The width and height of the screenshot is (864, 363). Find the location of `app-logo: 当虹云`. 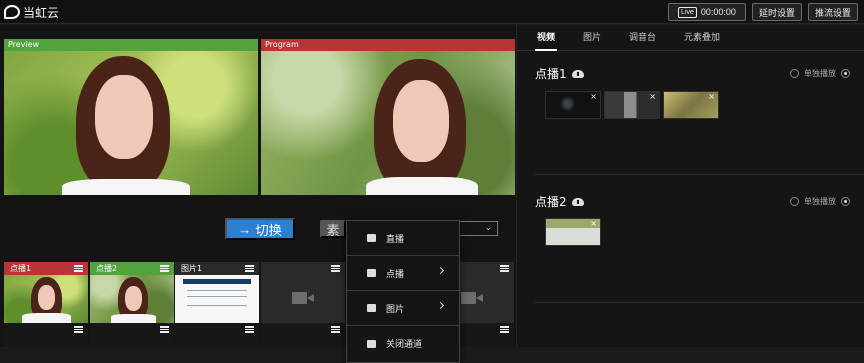

app-logo: 当虹云 is located at coordinates (31, 12).